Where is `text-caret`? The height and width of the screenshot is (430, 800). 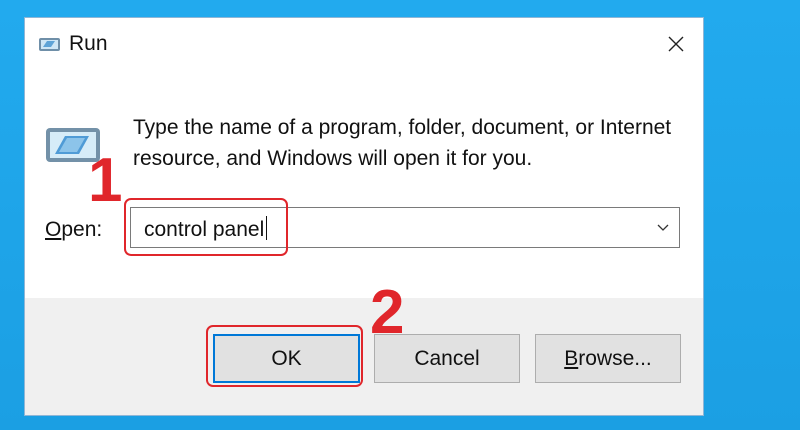 text-caret is located at coordinates (267, 228).